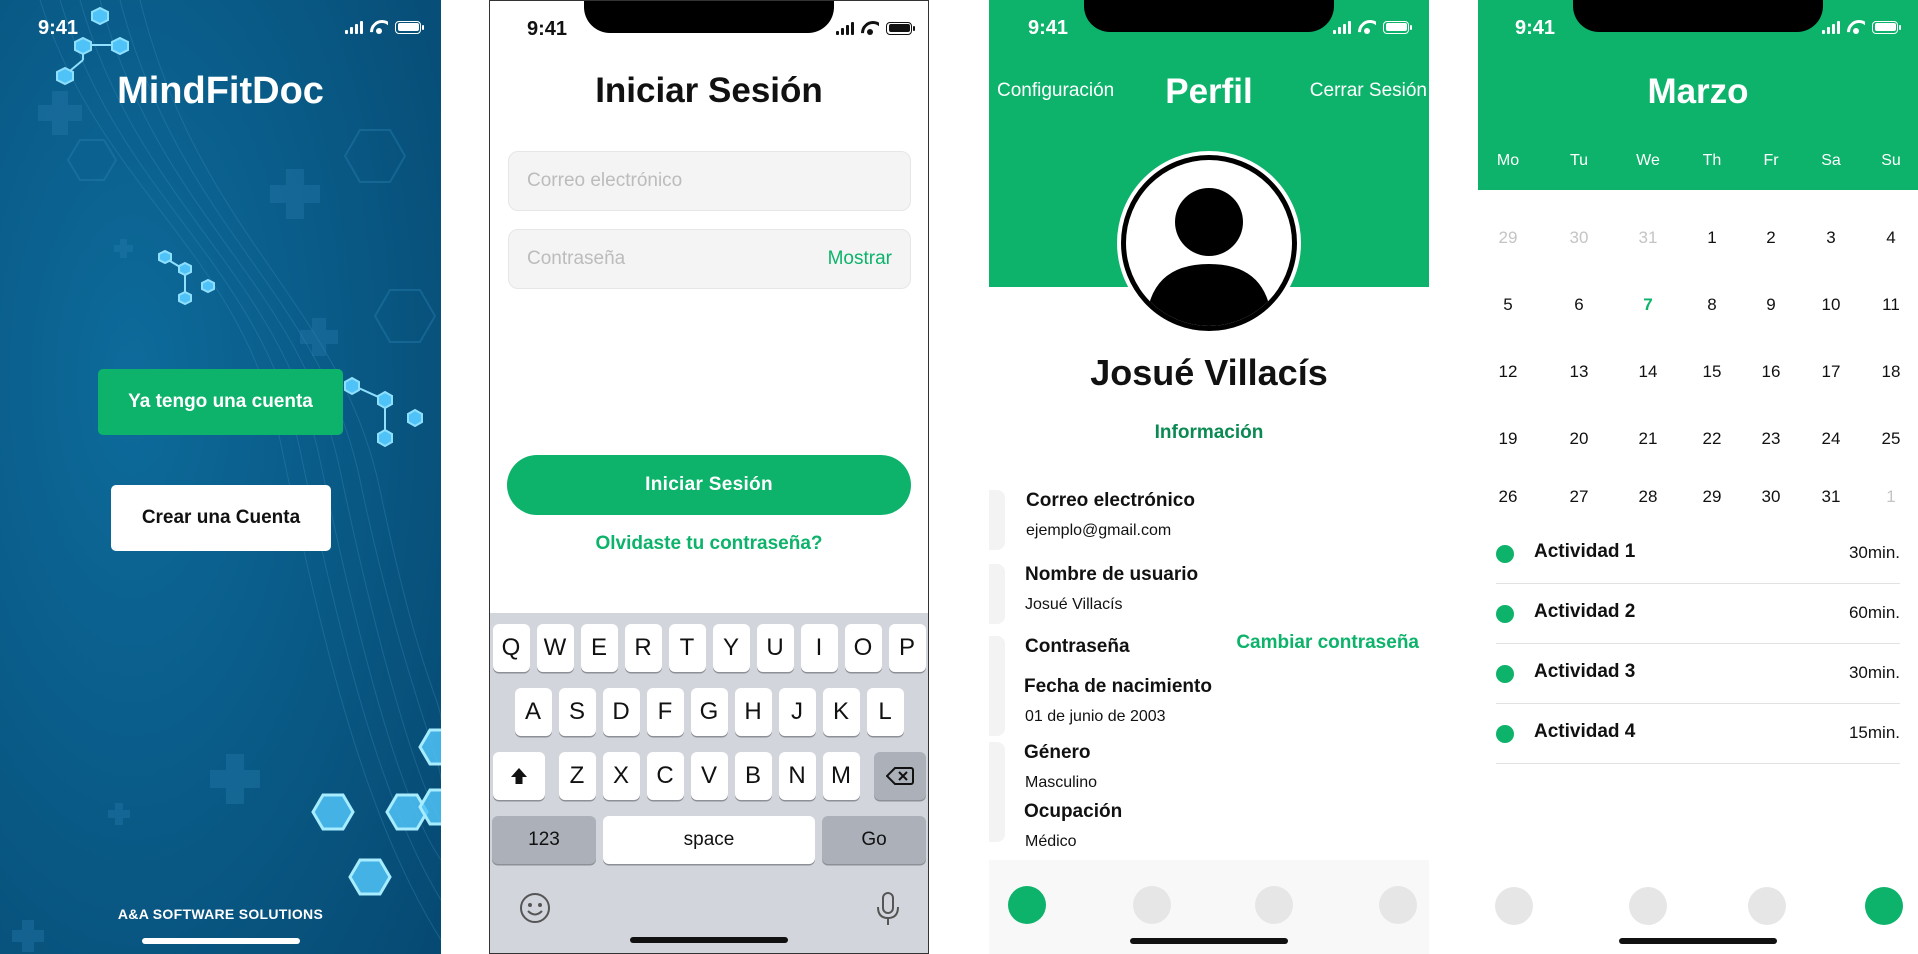 The image size is (1918, 954). What do you see at coordinates (1891, 305) in the screenshot?
I see `calendar-day: 11` at bounding box center [1891, 305].